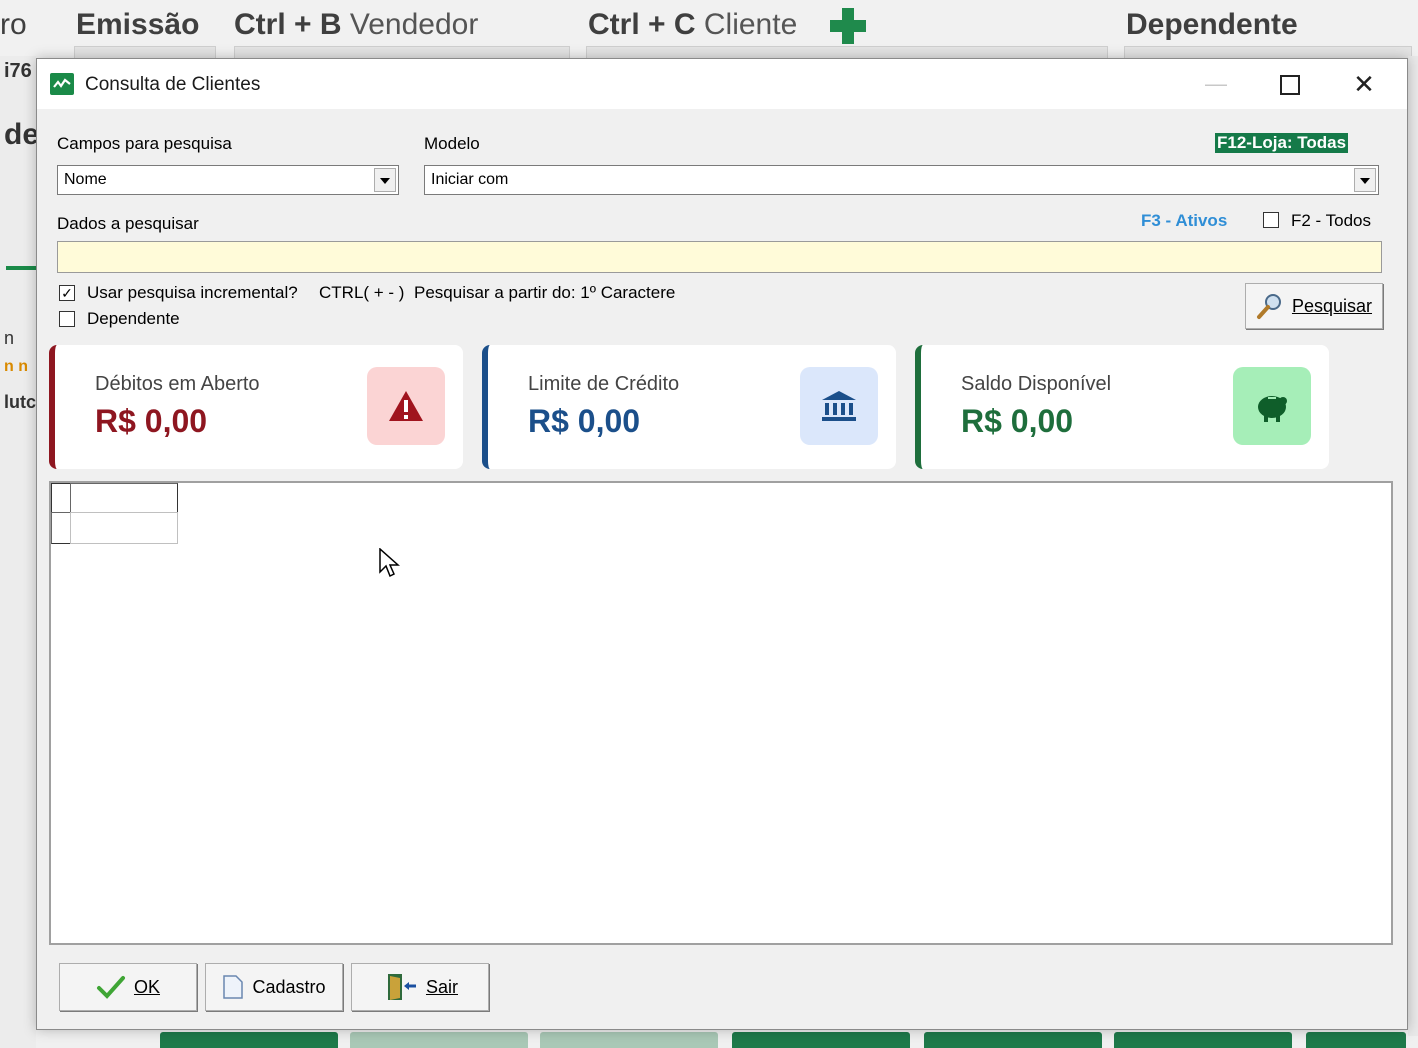  I want to click on incremental-label: Usar pesquisa incremental?, so click(192, 292).